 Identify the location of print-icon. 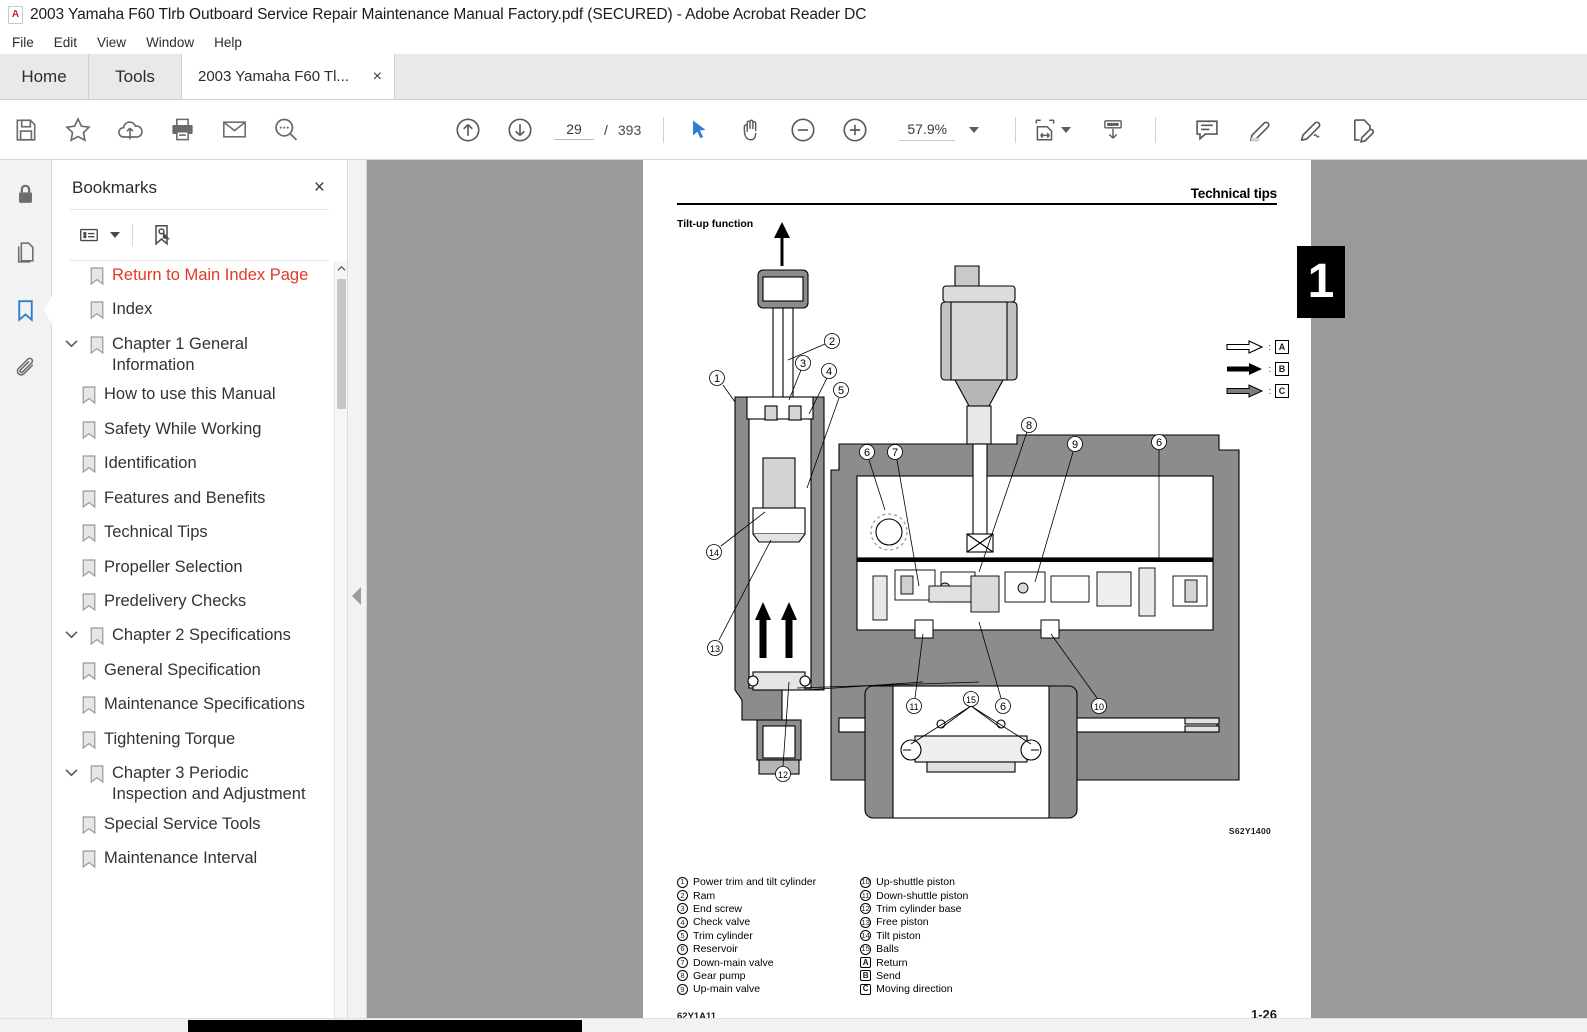
(182, 130).